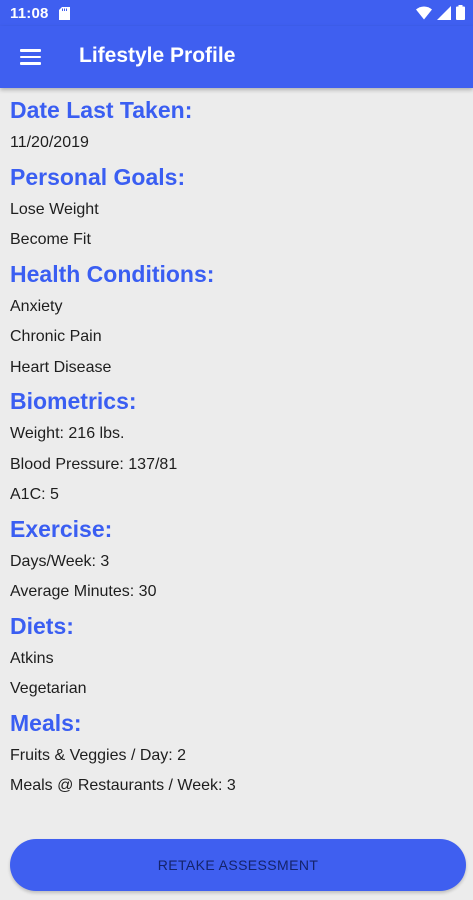  What do you see at coordinates (64, 13) in the screenshot?
I see `sd-card-icon` at bounding box center [64, 13].